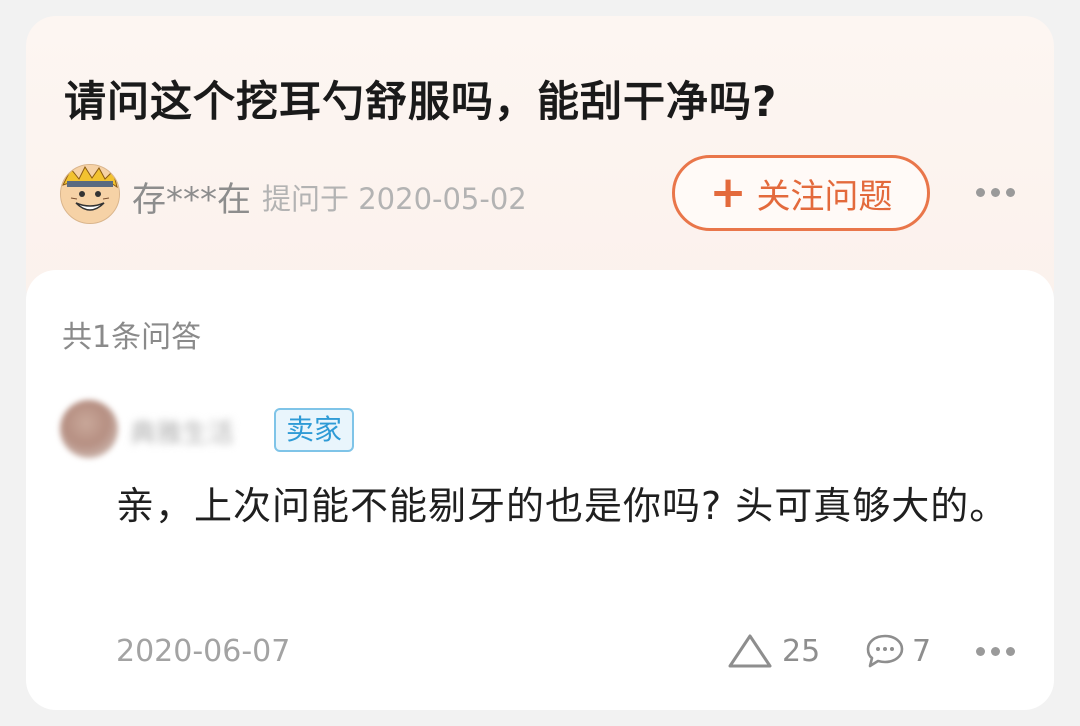  What do you see at coordinates (801, 651) in the screenshot?
I see `like-count: 25` at bounding box center [801, 651].